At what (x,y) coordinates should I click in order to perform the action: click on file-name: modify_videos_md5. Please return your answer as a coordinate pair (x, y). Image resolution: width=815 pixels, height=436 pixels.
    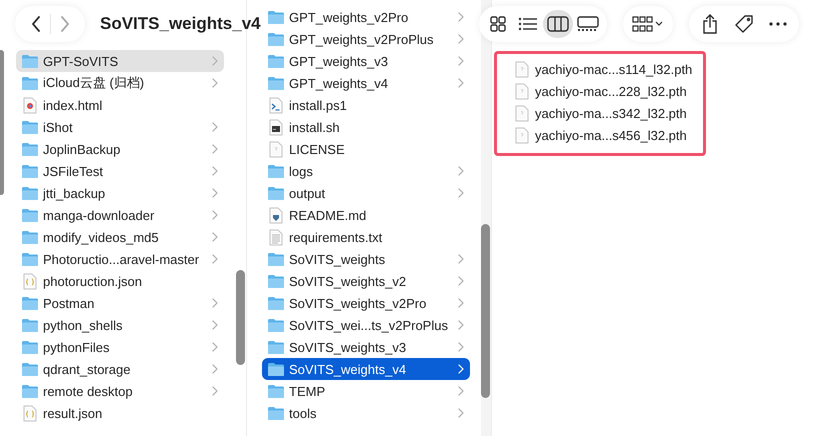
    Looking at the image, I should click on (101, 237).